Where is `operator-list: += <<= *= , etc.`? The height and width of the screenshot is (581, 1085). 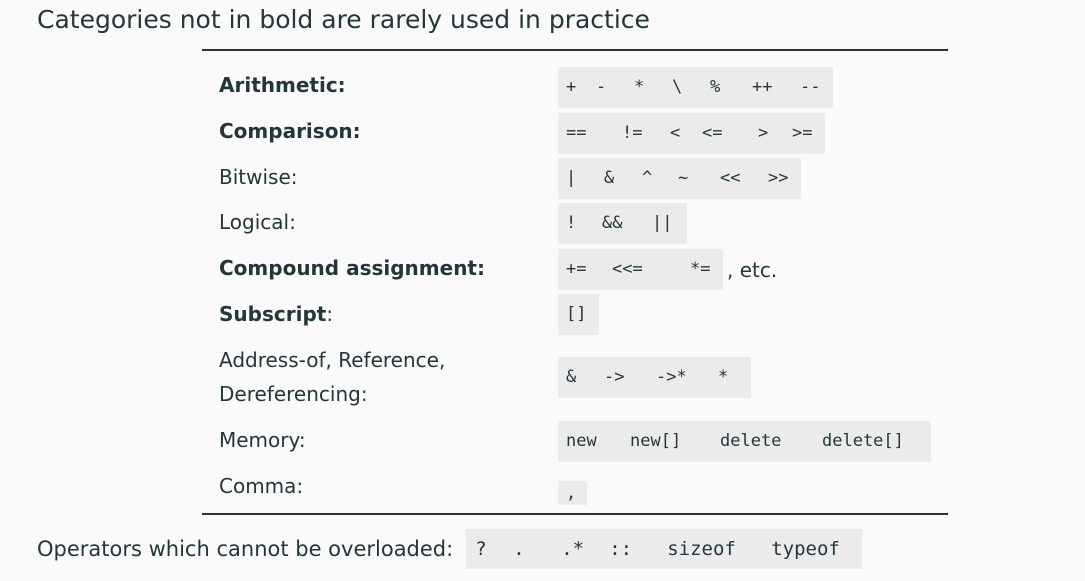 operator-list: += <<= *= , etc. is located at coordinates (667, 269).